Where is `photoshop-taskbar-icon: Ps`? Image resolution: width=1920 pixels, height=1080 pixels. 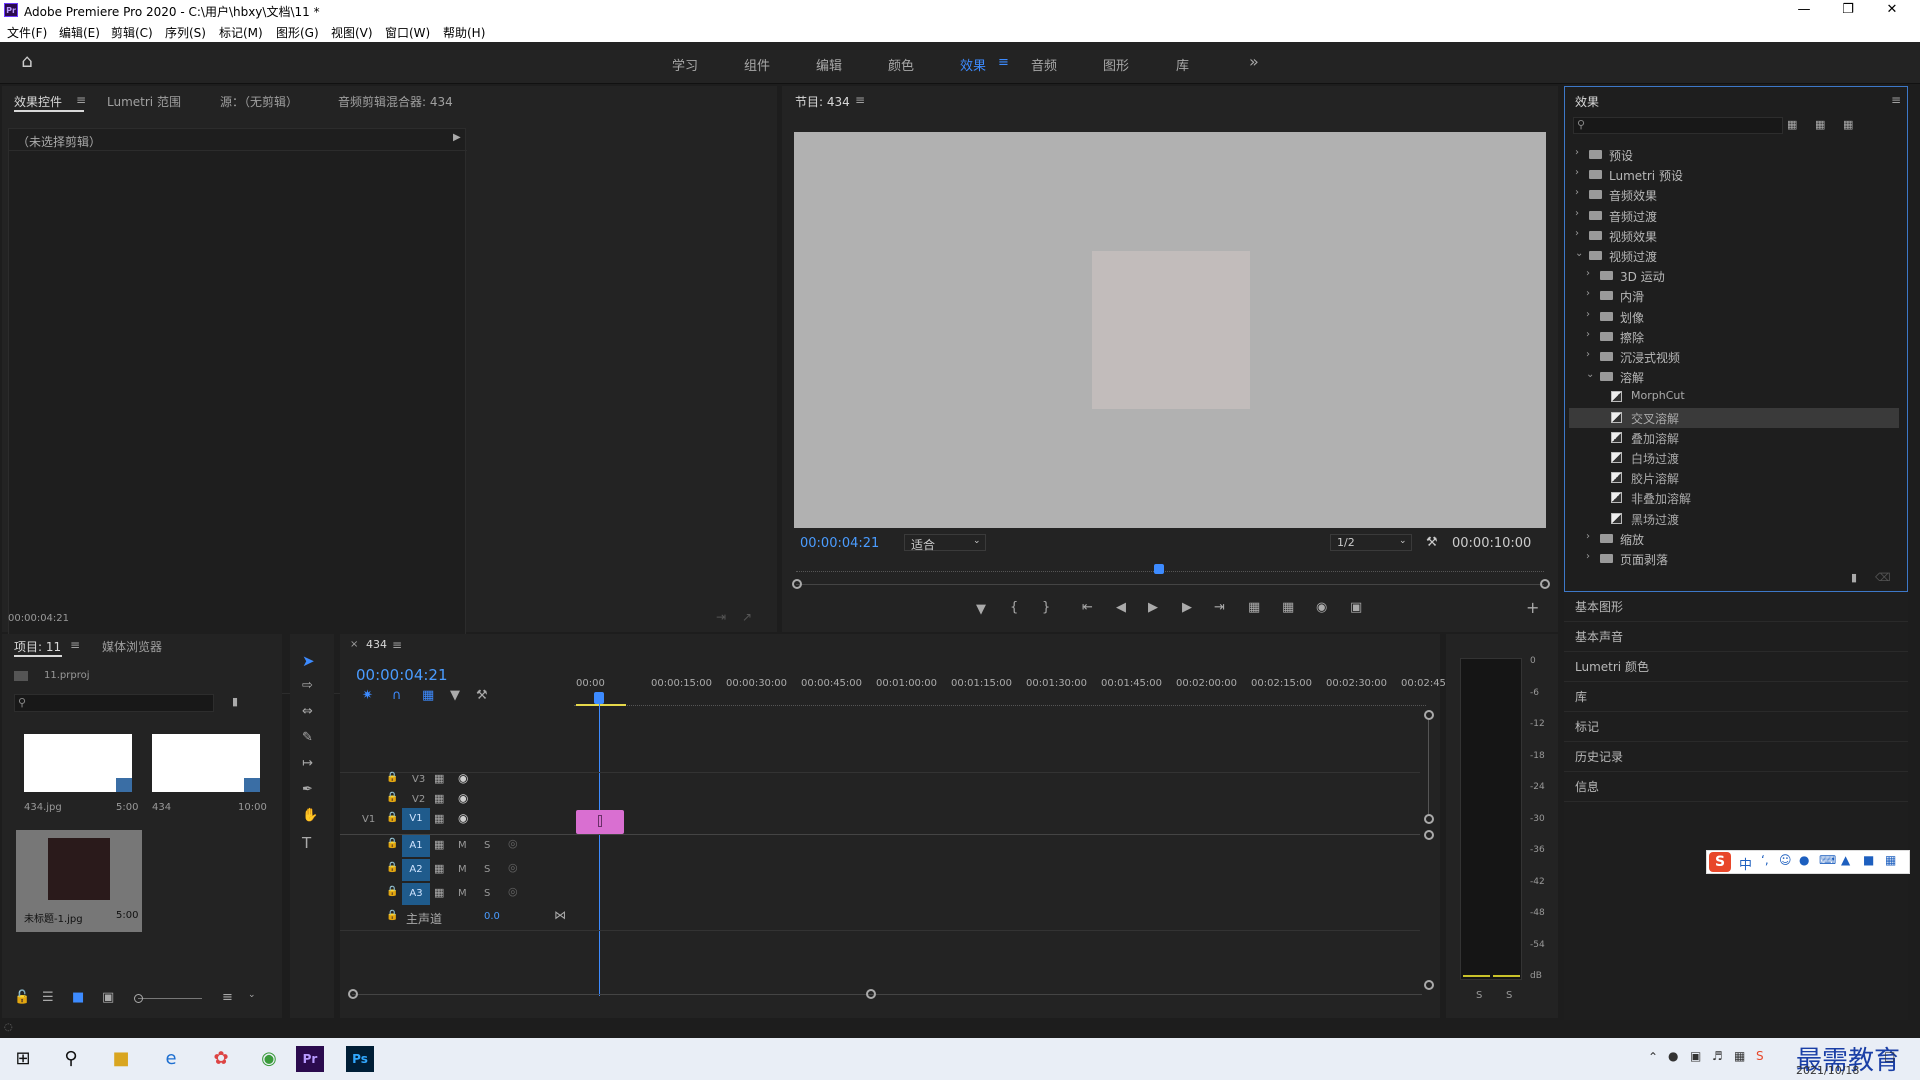 photoshop-taskbar-icon: Ps is located at coordinates (360, 1059).